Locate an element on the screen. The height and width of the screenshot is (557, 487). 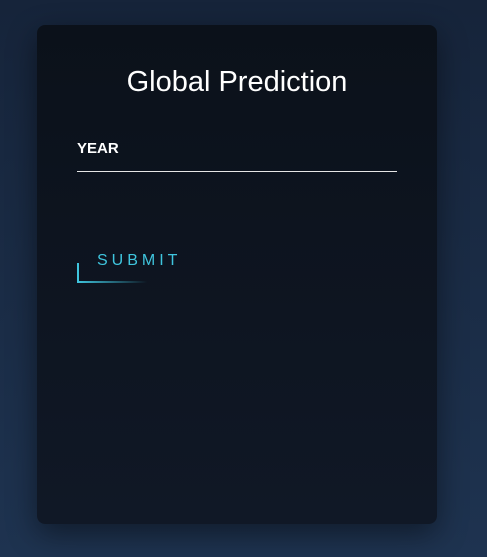
year-input is located at coordinates (237, 154).